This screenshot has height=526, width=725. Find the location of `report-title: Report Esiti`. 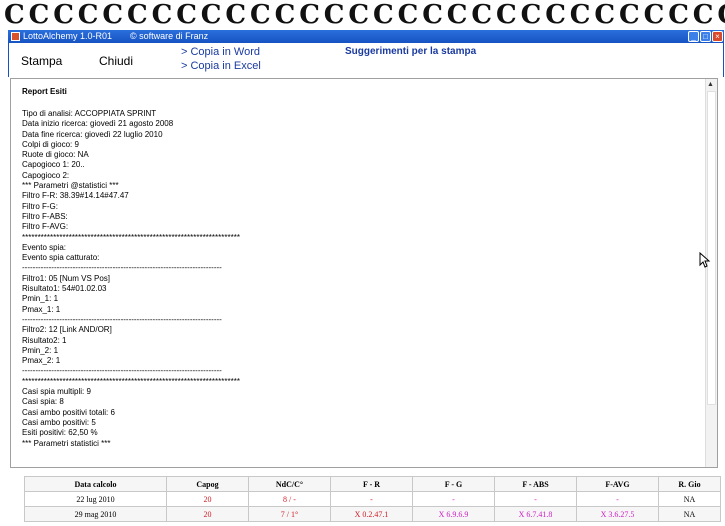

report-title: Report Esiti is located at coordinates (44, 91).